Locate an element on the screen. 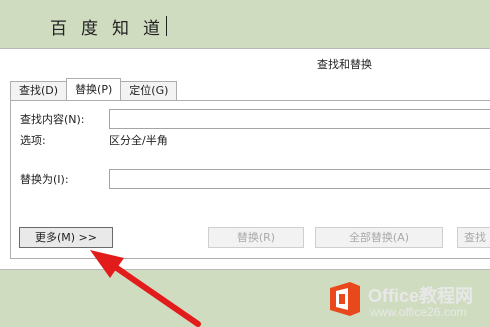 This screenshot has height=327, width=490. office-logo-icon is located at coordinates (345, 299).